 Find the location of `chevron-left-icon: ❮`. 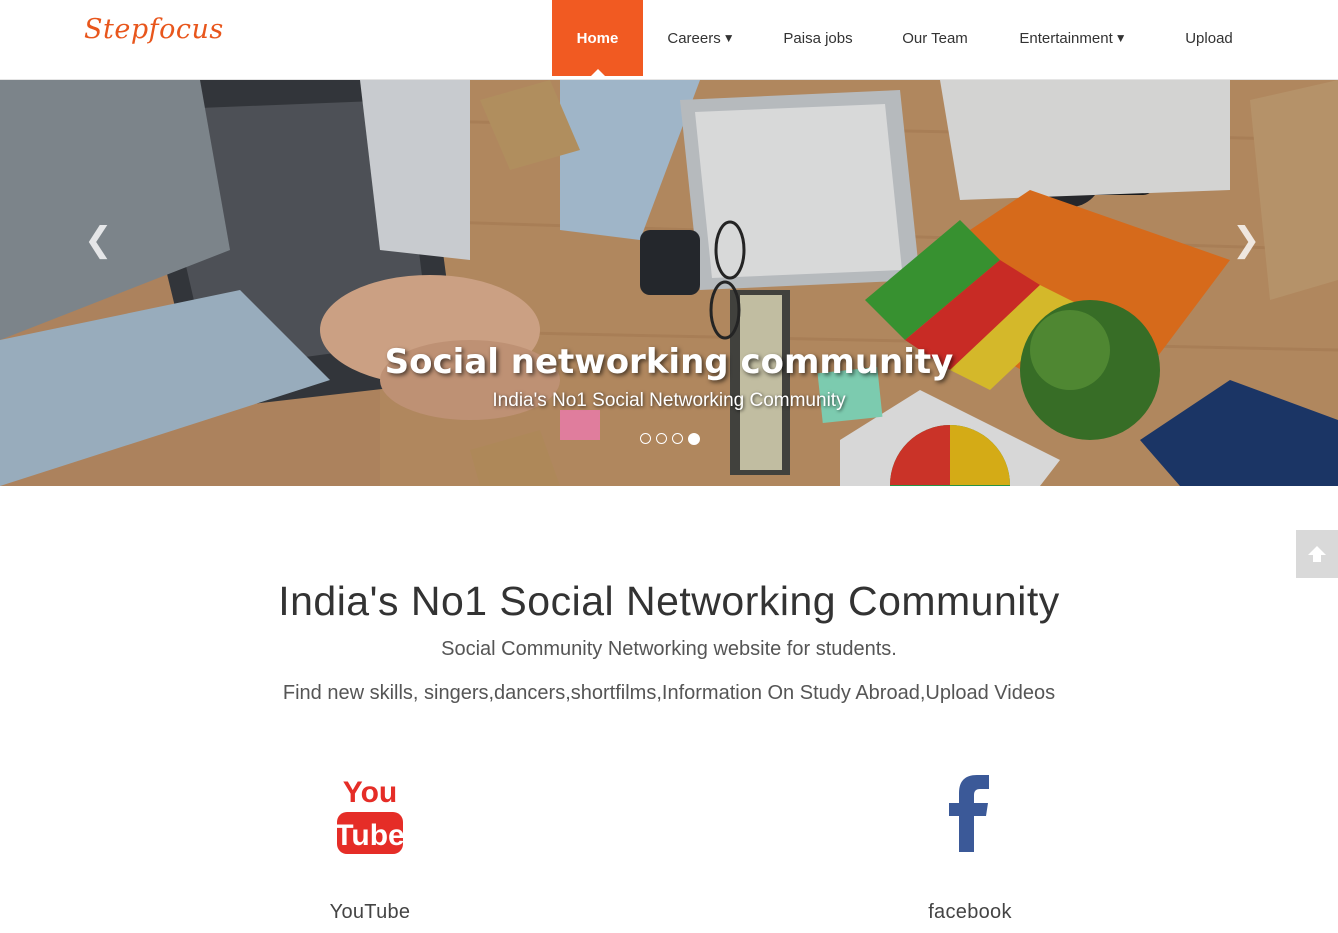

chevron-left-icon: ❮ is located at coordinates (98, 240).